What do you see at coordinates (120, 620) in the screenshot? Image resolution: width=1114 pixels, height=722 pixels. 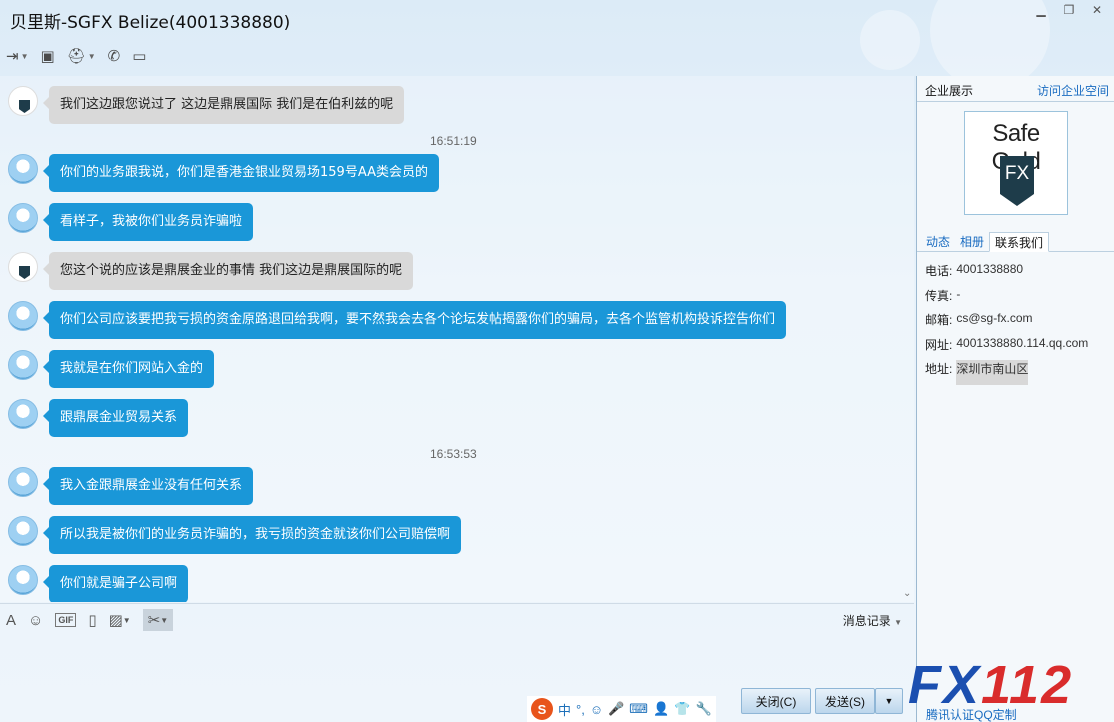 I see `image-icon: ▨ ▼` at bounding box center [120, 620].